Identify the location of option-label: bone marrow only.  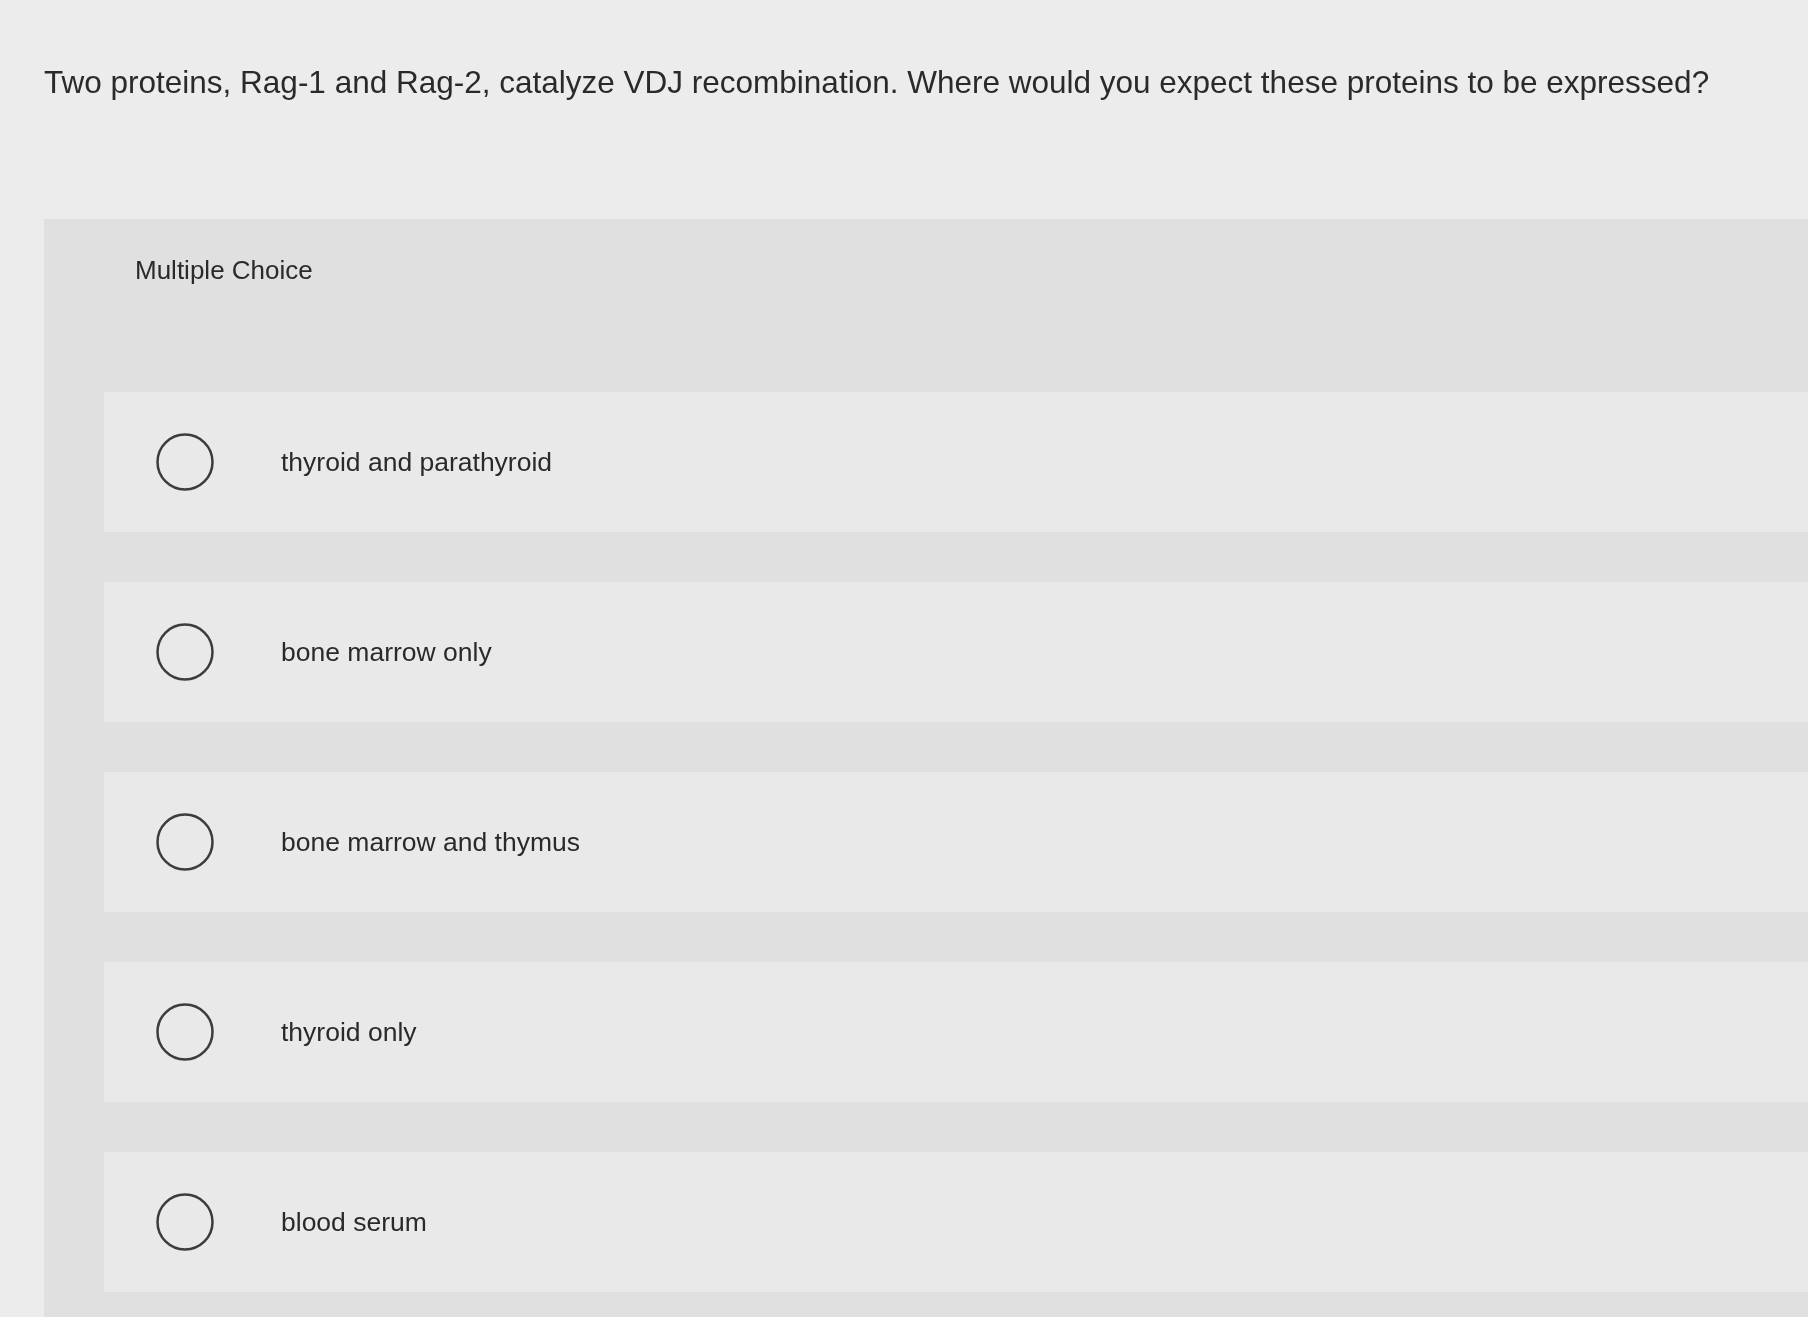
(386, 652).